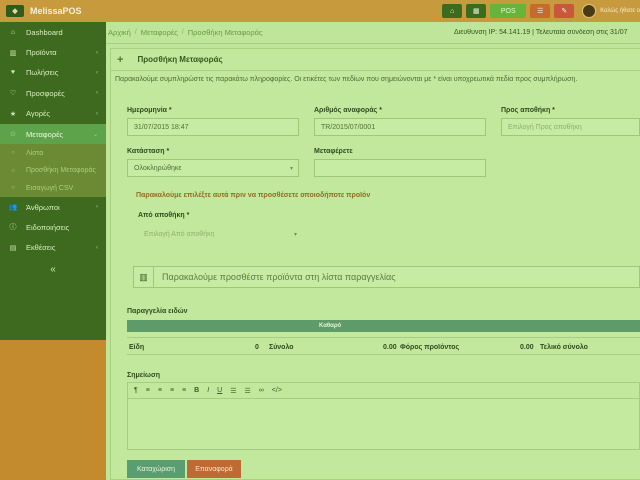  I want to click on code-icon: </>, so click(277, 390).